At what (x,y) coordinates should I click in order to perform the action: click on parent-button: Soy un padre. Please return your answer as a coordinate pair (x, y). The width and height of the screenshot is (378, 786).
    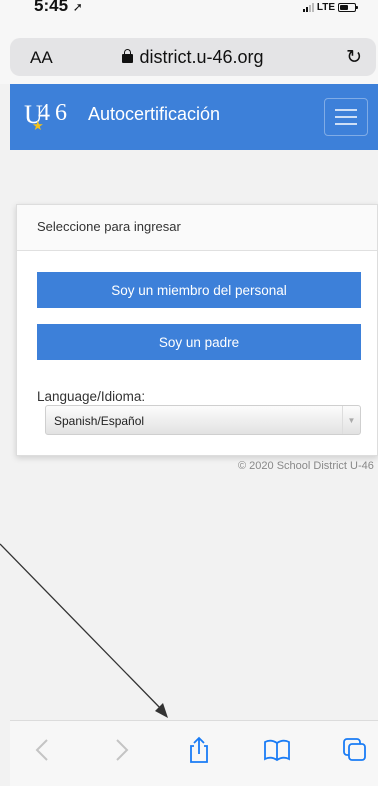
    Looking at the image, I should click on (199, 342).